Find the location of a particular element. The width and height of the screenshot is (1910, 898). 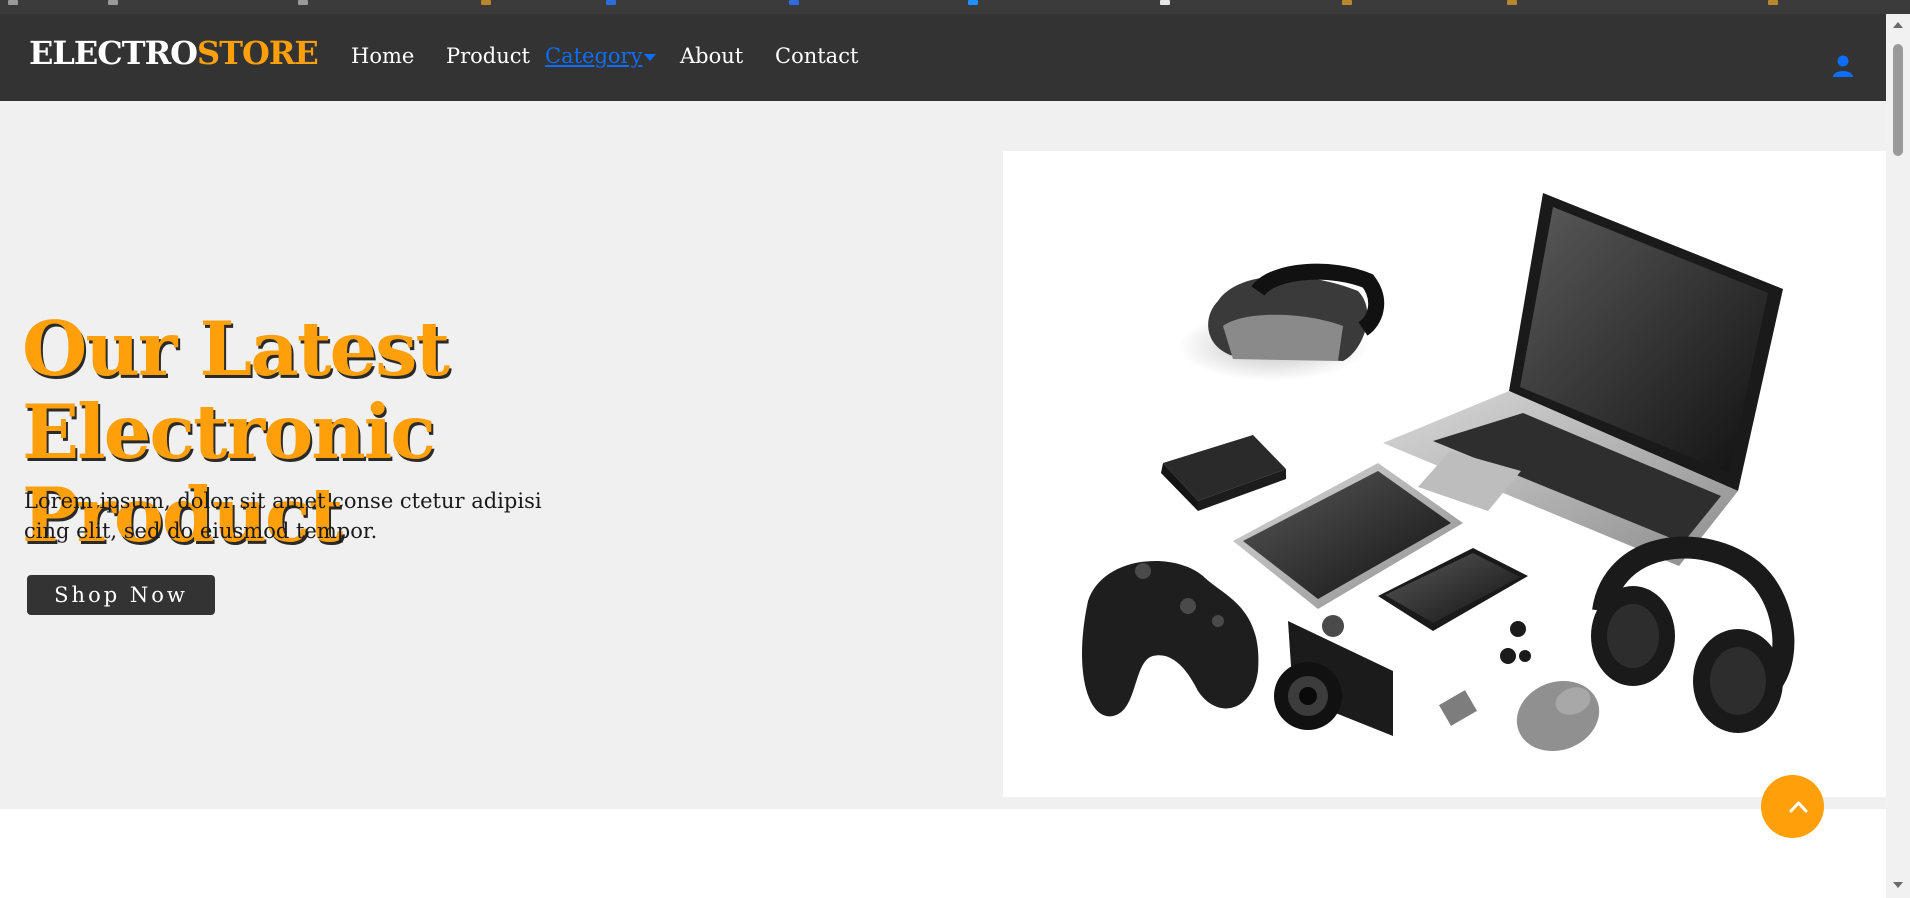

scroll-down-arrow-icon is located at coordinates (1898, 885).